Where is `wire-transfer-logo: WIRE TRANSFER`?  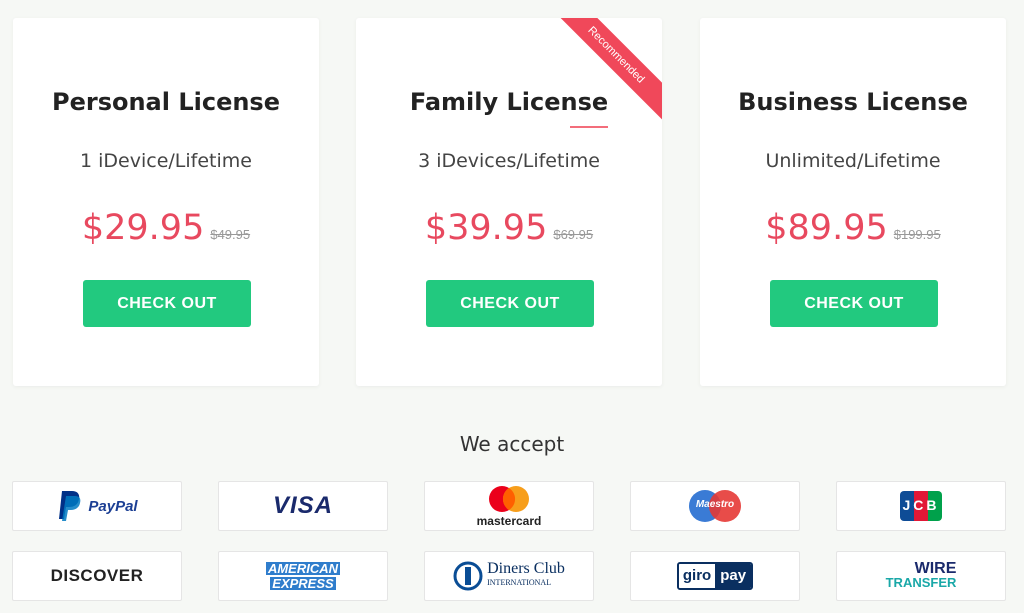
wire-transfer-logo: WIRE TRANSFER is located at coordinates (921, 576).